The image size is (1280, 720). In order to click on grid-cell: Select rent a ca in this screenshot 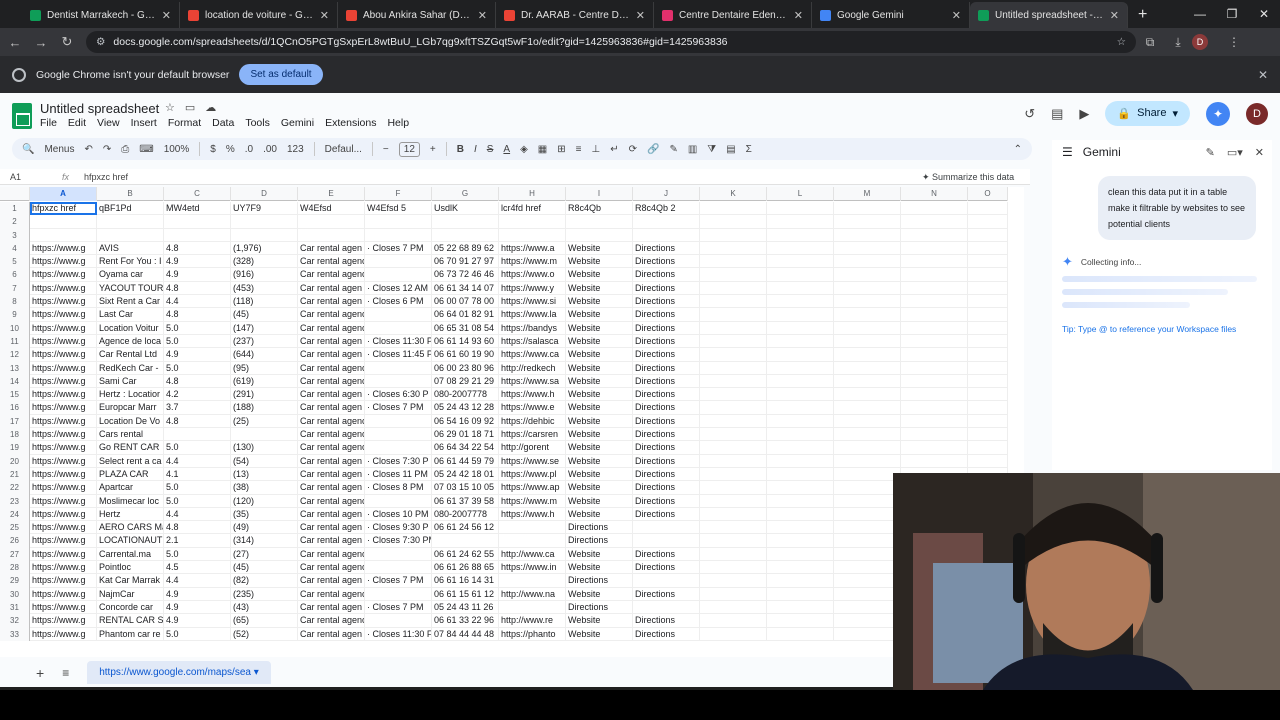, I will do `click(130, 461)`.